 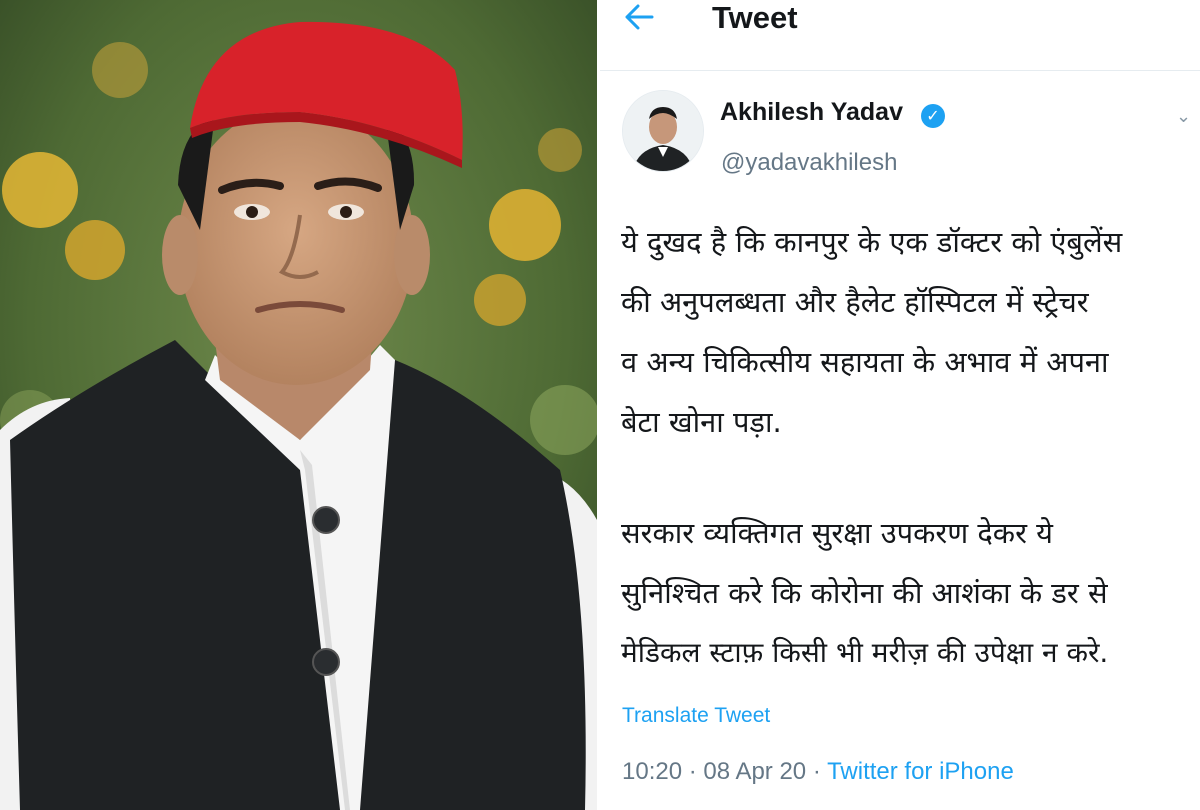 What do you see at coordinates (696, 716) in the screenshot?
I see `translate-tweet-link: Translate Tweet` at bounding box center [696, 716].